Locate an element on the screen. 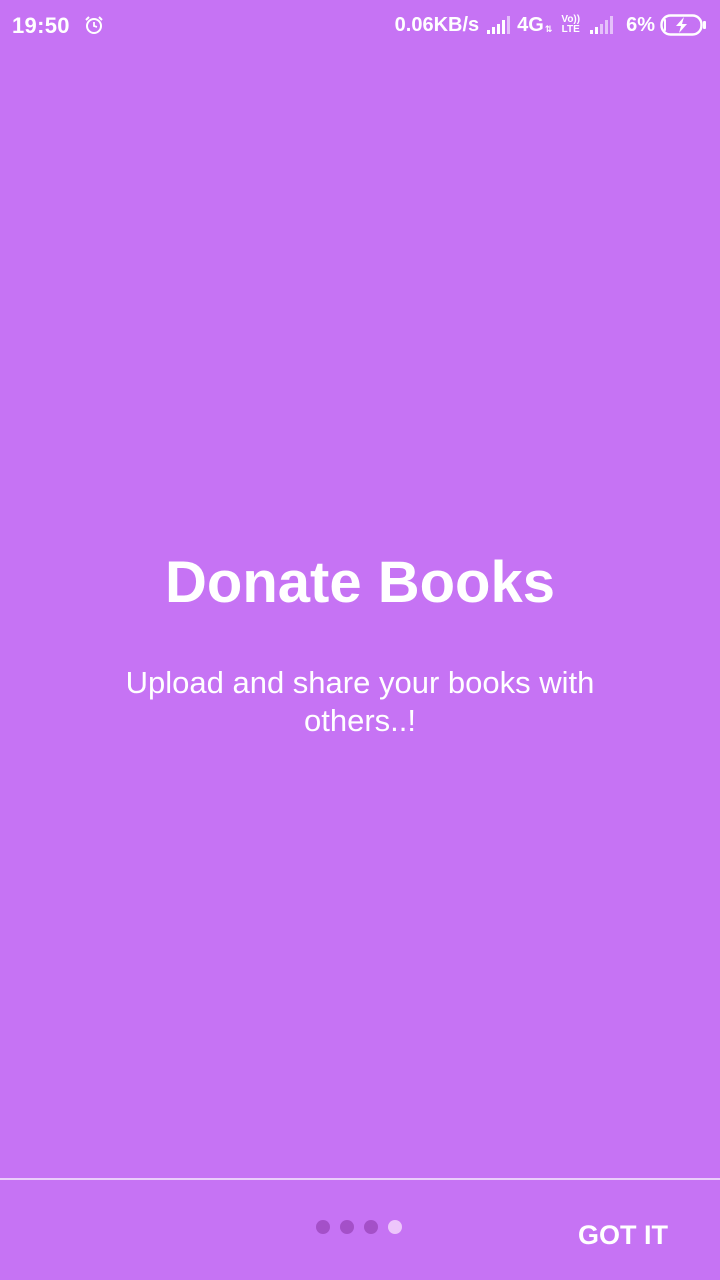 The width and height of the screenshot is (720, 1280). volte-bottom-label: LTE is located at coordinates (570, 29).